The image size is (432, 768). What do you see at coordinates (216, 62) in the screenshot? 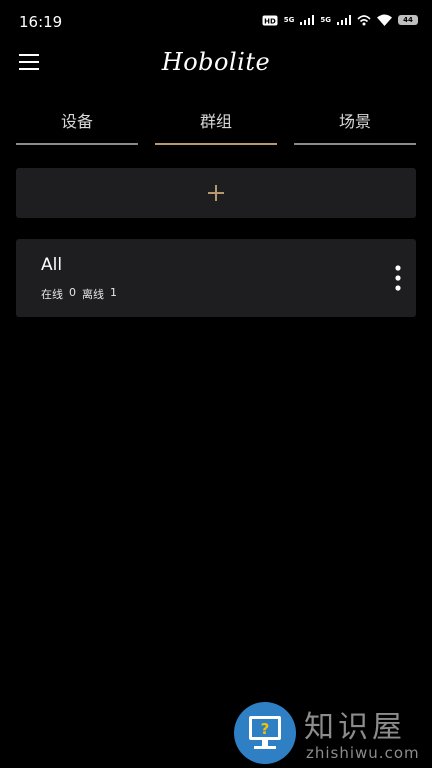
I see `app-logo: Hobolite` at bounding box center [216, 62].